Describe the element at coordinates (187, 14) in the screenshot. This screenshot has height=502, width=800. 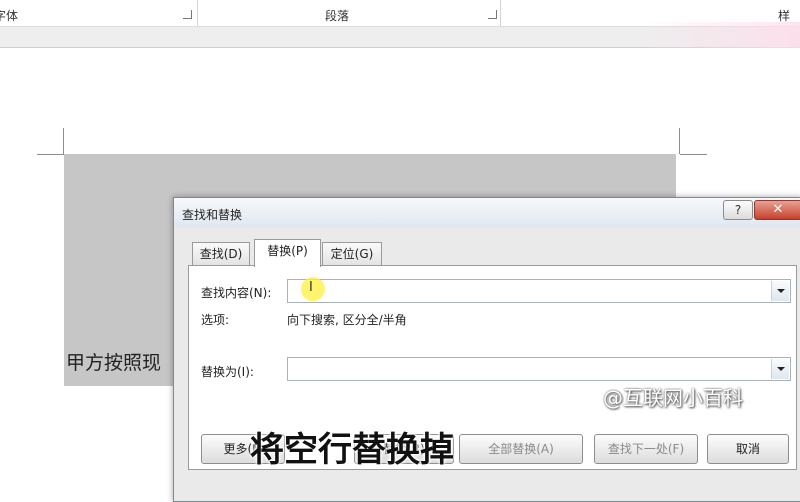
I see `font-dialog-launcher-icon` at that location.